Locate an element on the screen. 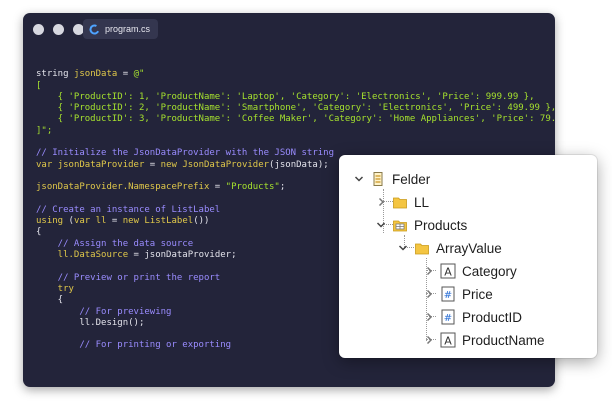 The width and height of the screenshot is (612, 414). tree-node-category: A Category is located at coordinates (470, 271).